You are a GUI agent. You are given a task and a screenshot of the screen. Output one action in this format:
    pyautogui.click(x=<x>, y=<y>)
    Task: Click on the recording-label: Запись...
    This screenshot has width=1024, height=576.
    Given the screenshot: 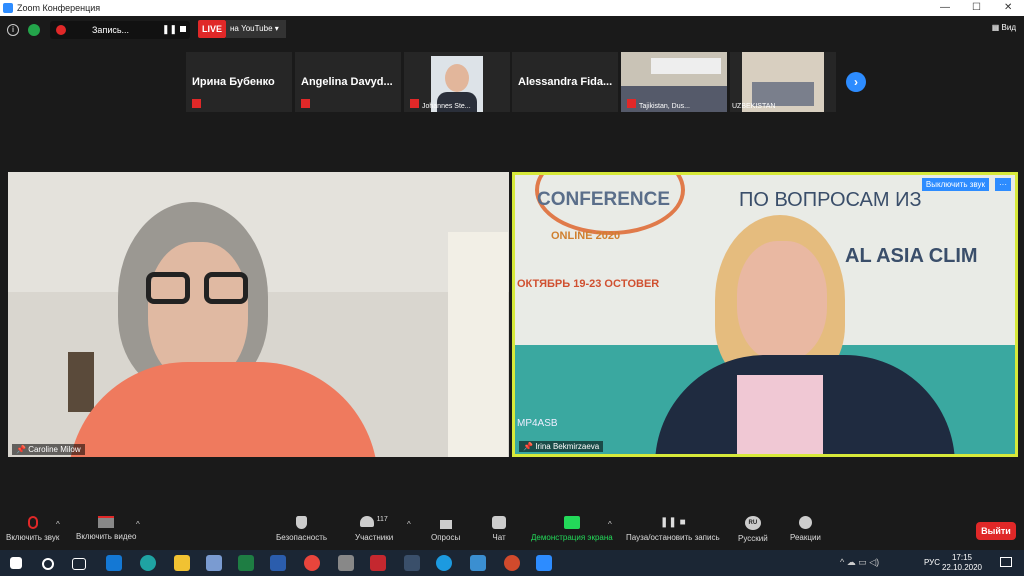 What is the action you would take?
    pyautogui.click(x=111, y=30)
    